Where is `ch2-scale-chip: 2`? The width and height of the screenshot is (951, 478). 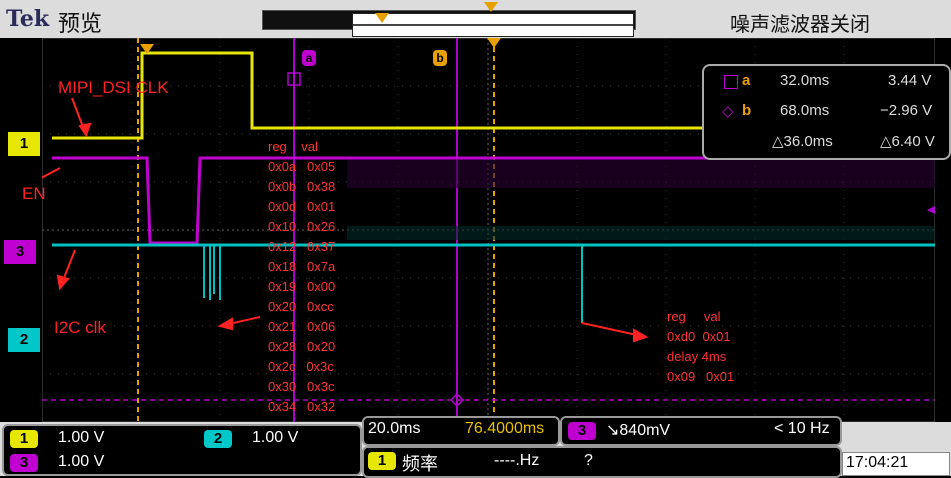
ch2-scale-chip: 2 is located at coordinates (218, 439).